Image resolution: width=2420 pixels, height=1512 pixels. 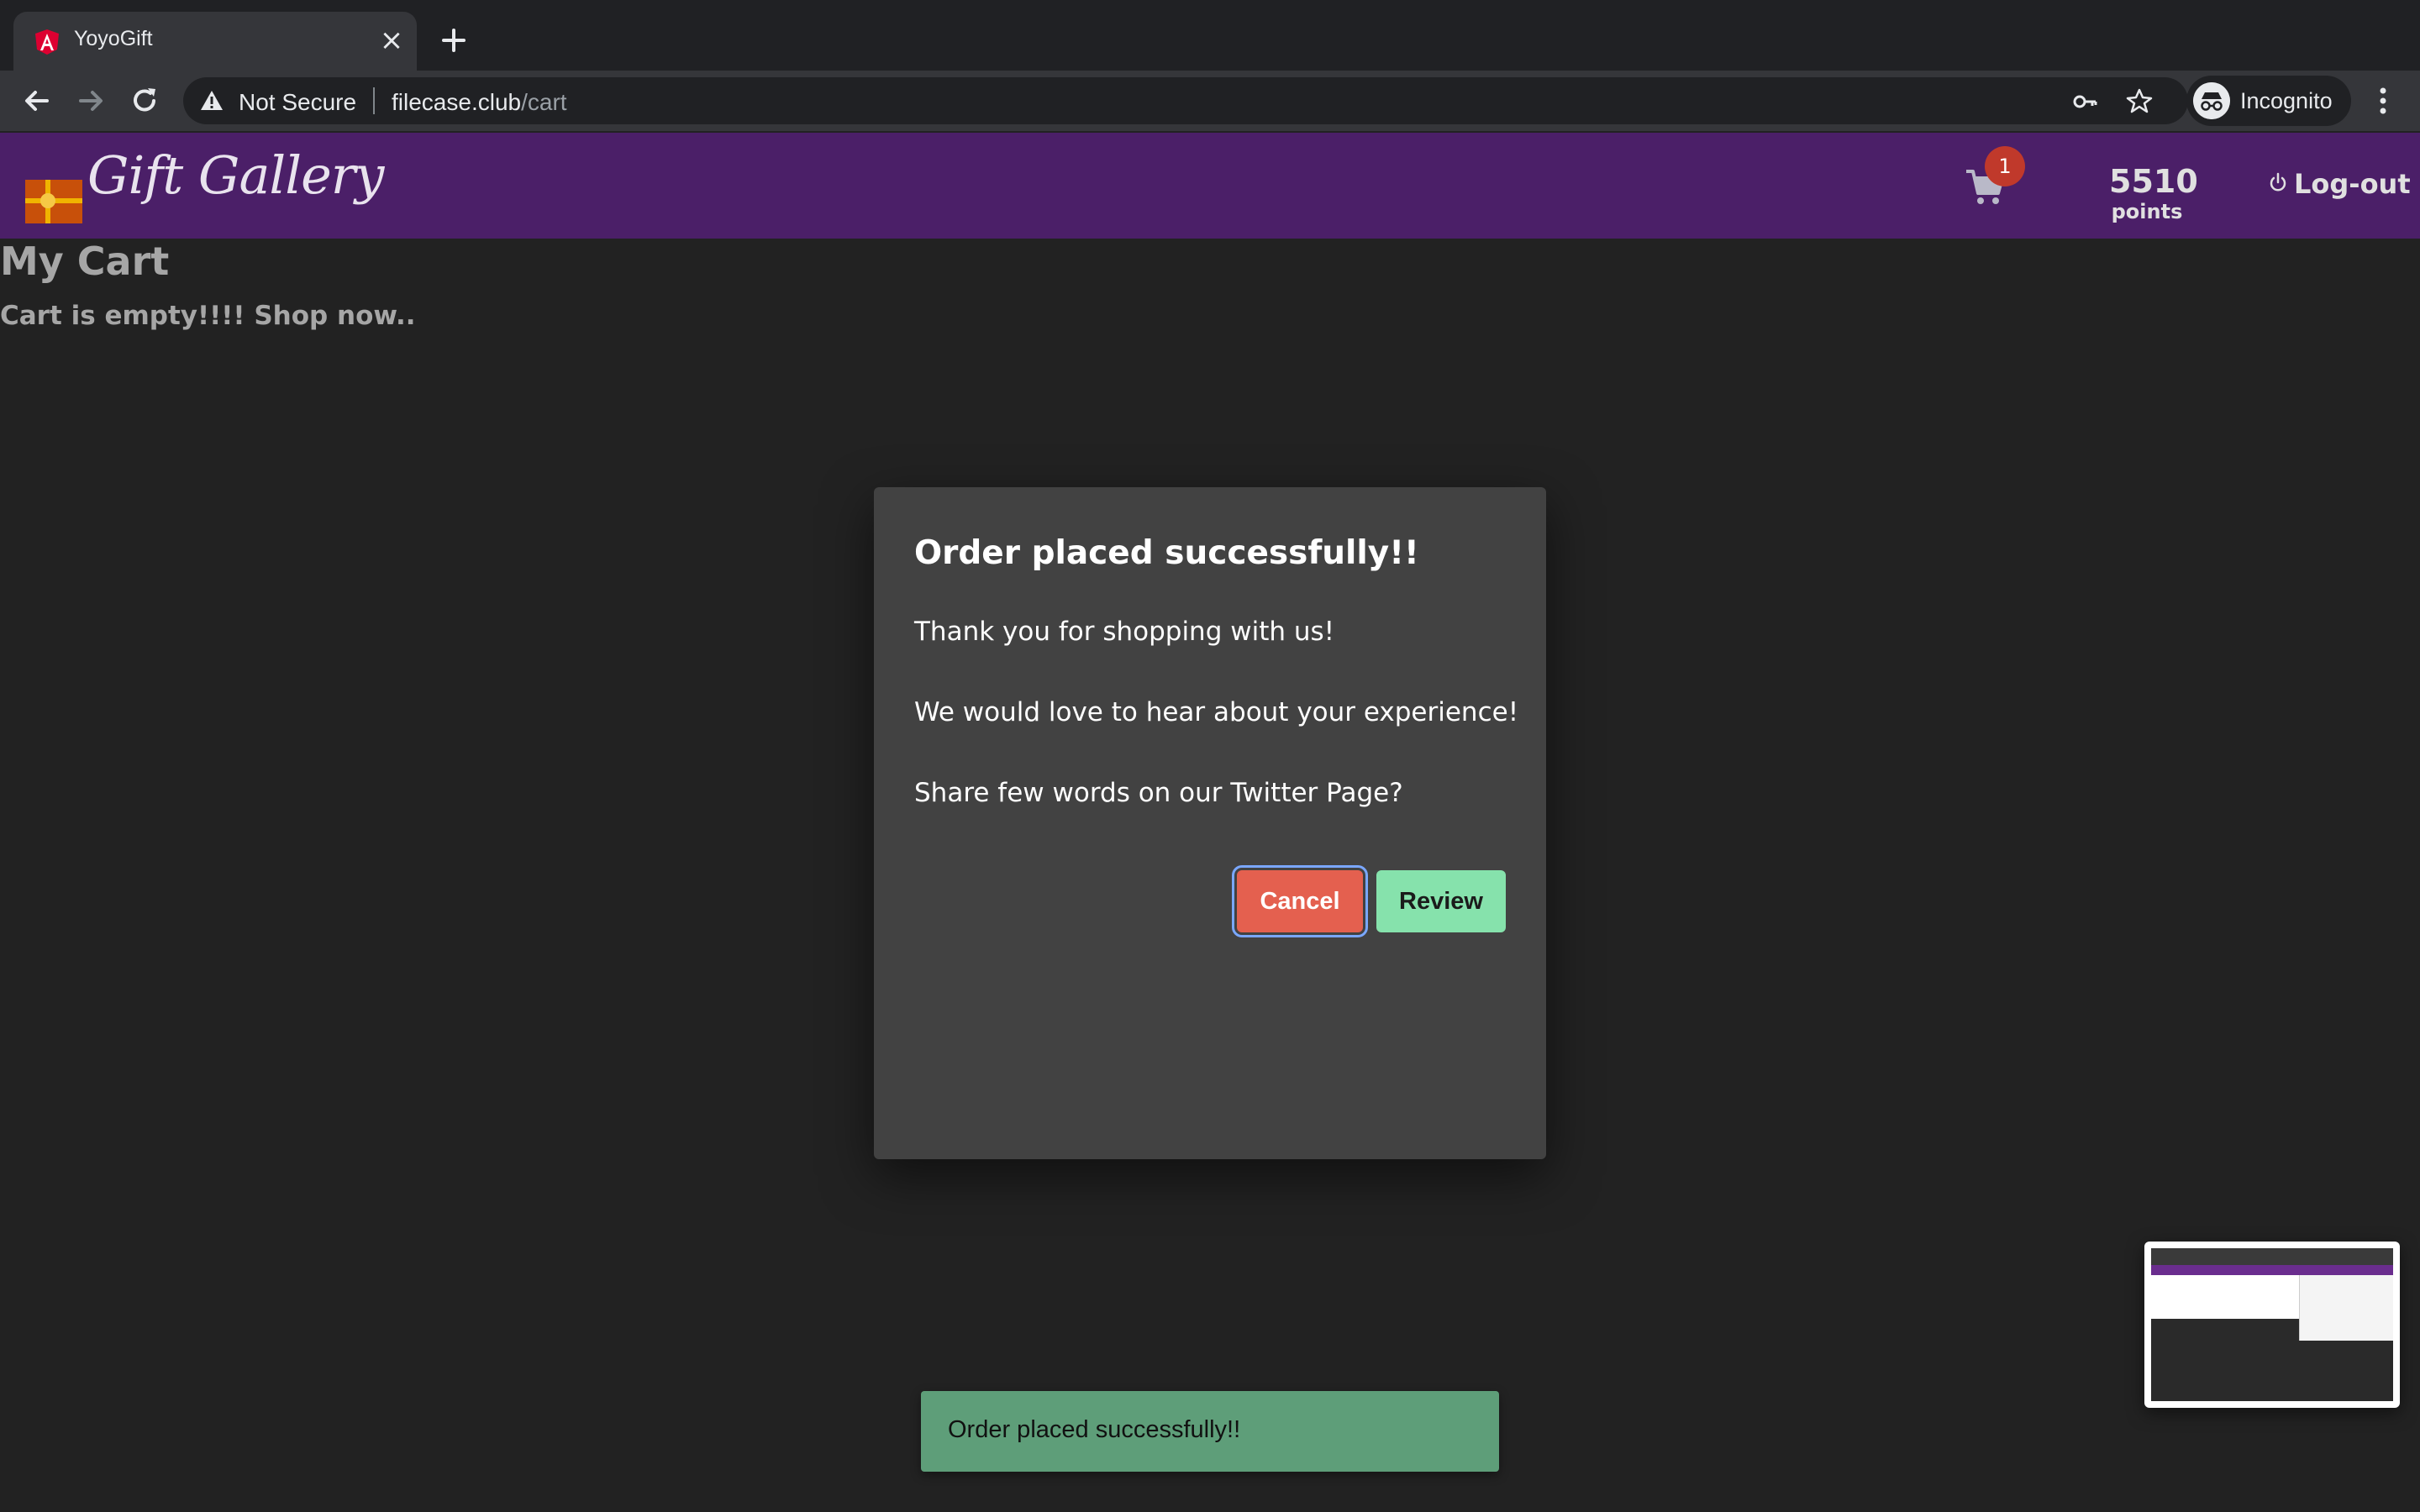 I want to click on incognito-icon, so click(x=2211, y=100).